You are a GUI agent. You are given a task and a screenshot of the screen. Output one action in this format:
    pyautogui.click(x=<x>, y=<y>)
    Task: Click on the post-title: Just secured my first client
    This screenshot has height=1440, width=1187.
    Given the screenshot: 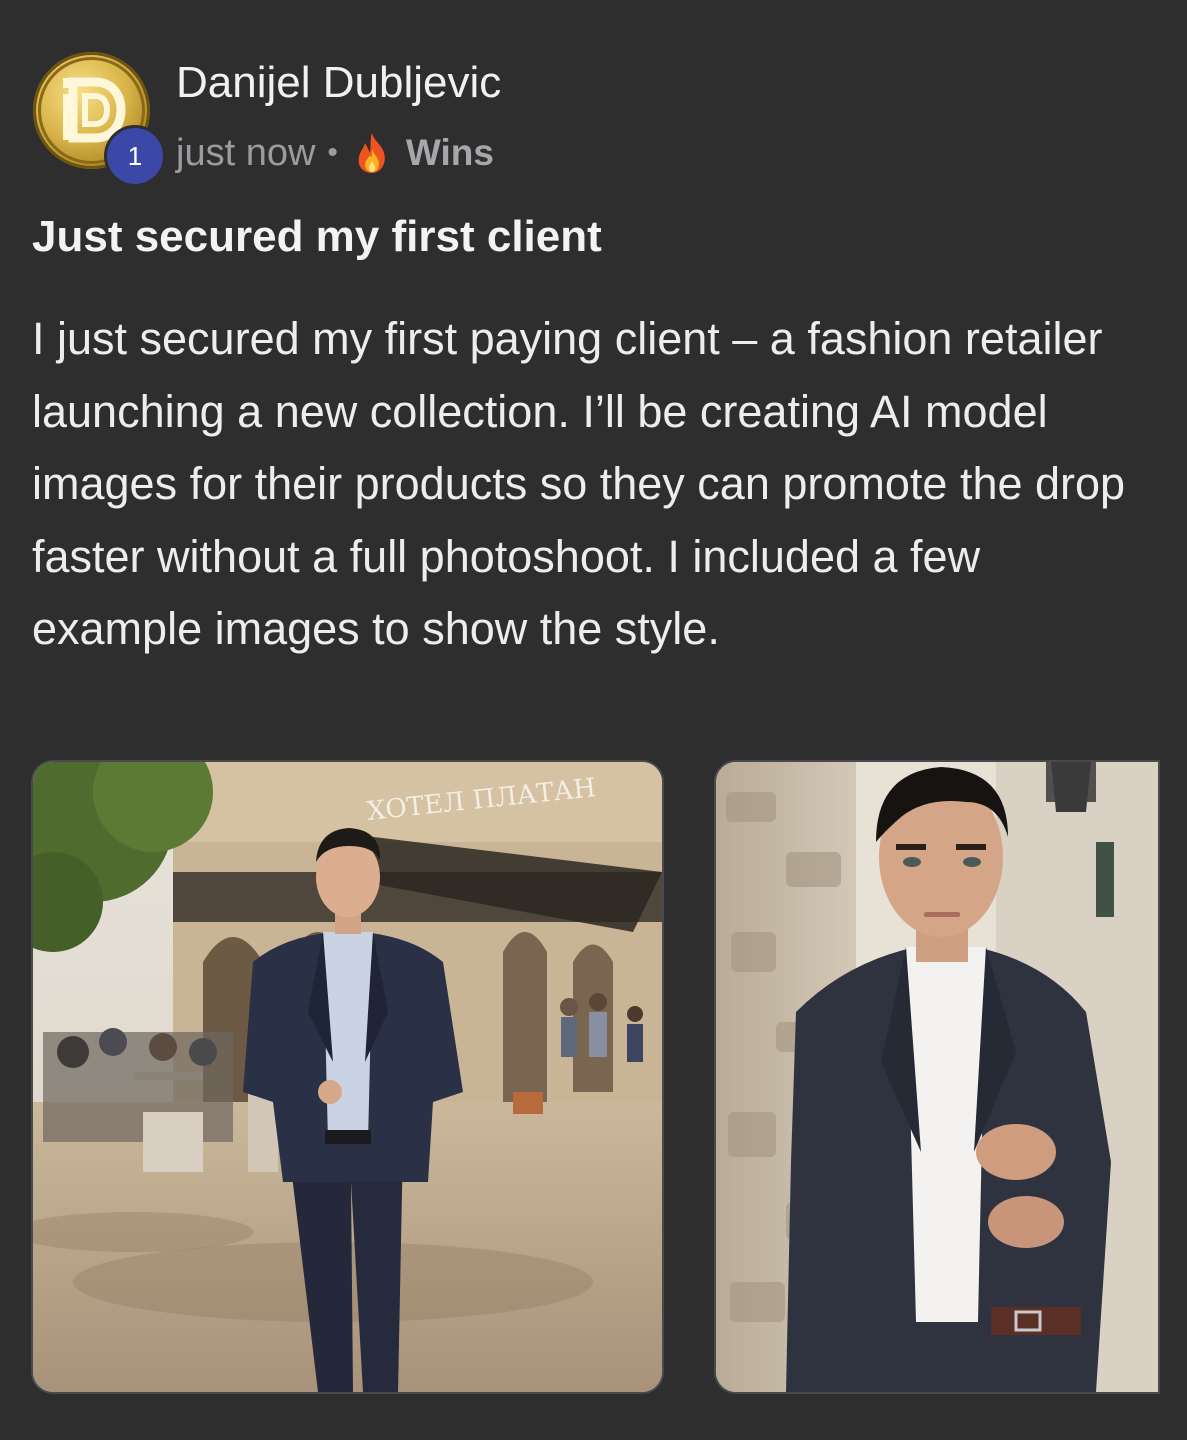 What is the action you would take?
    pyautogui.click(x=317, y=236)
    